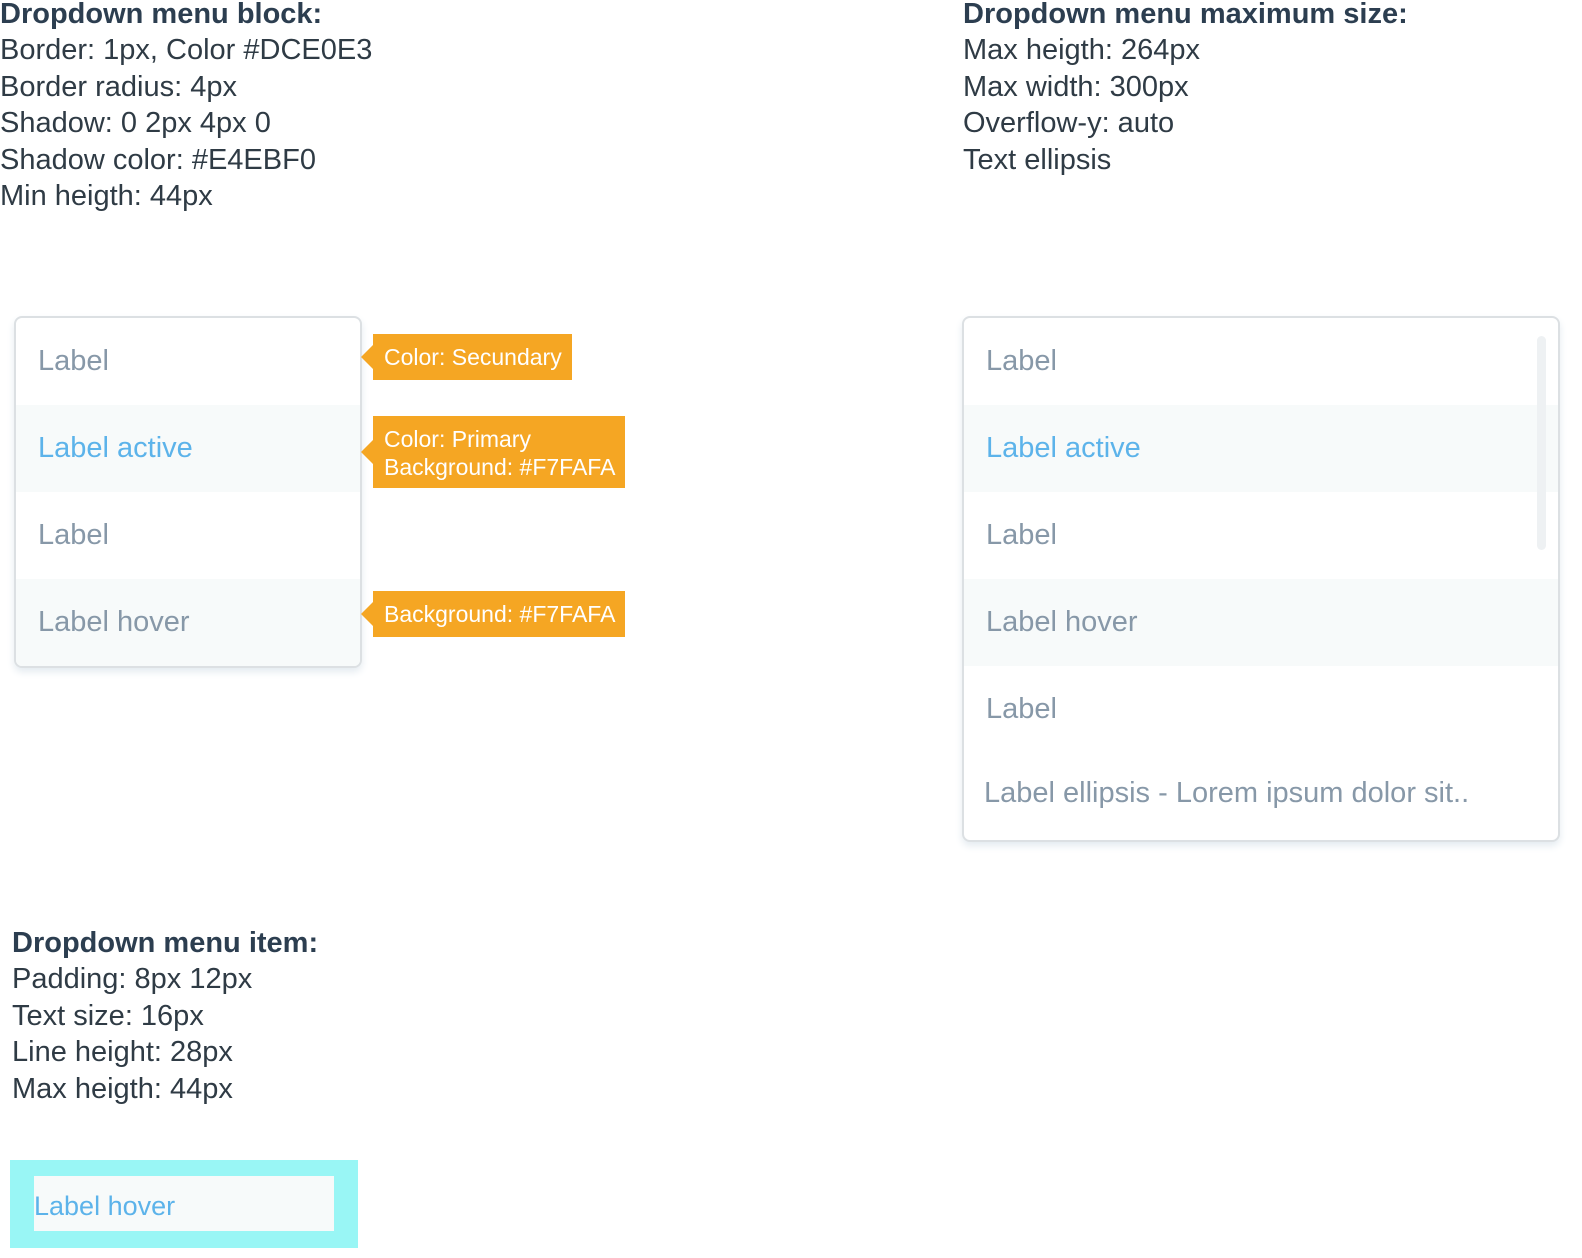 This screenshot has width=1582, height=1258. Describe the element at coordinates (457, 439) in the screenshot. I see `callout-text: Color: Primary` at that location.